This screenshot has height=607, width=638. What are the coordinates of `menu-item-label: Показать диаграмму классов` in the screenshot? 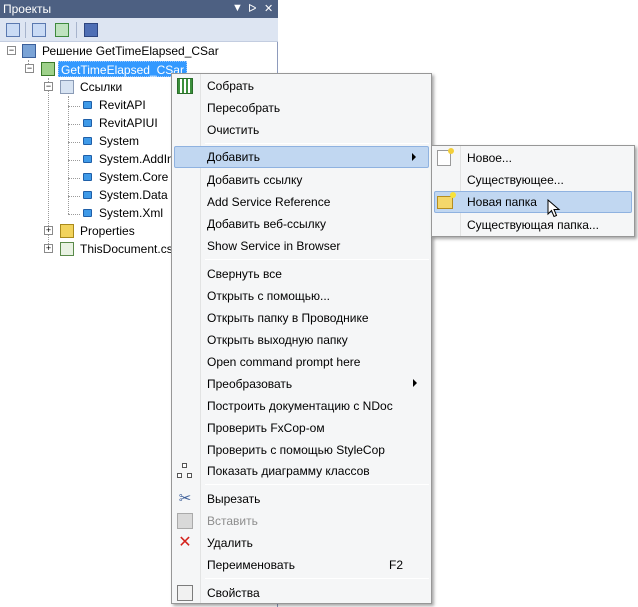 It's located at (288, 471).